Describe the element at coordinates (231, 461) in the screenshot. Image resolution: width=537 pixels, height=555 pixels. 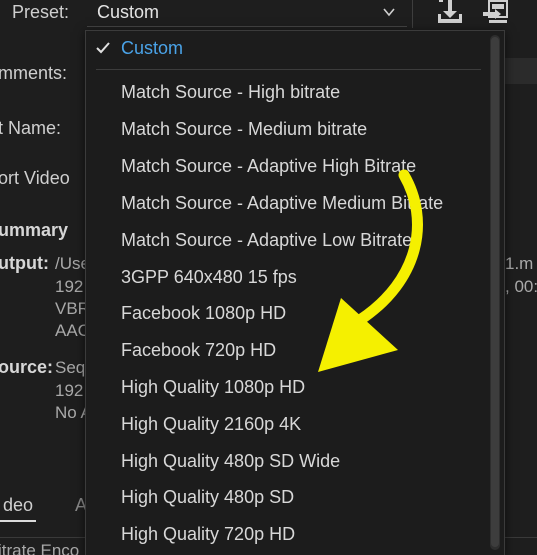
I see `menu-item-label: High Quality 480p SD Wide` at that location.